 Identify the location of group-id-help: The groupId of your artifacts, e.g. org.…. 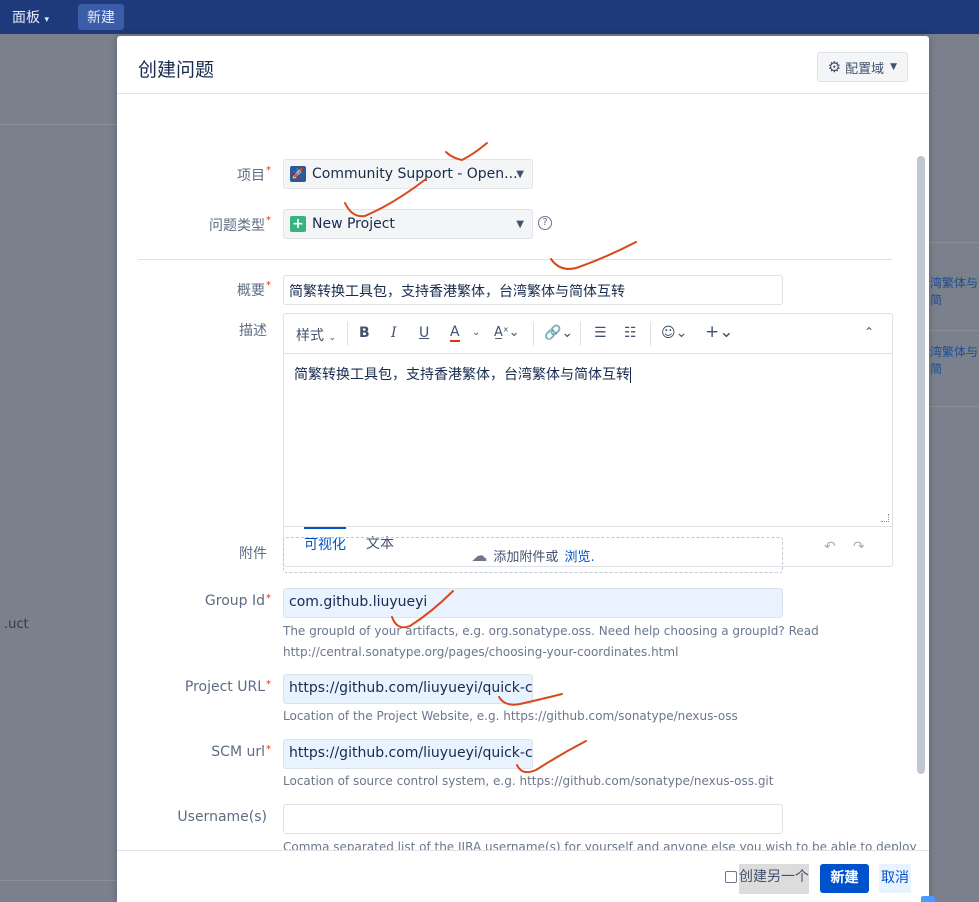
(551, 642).